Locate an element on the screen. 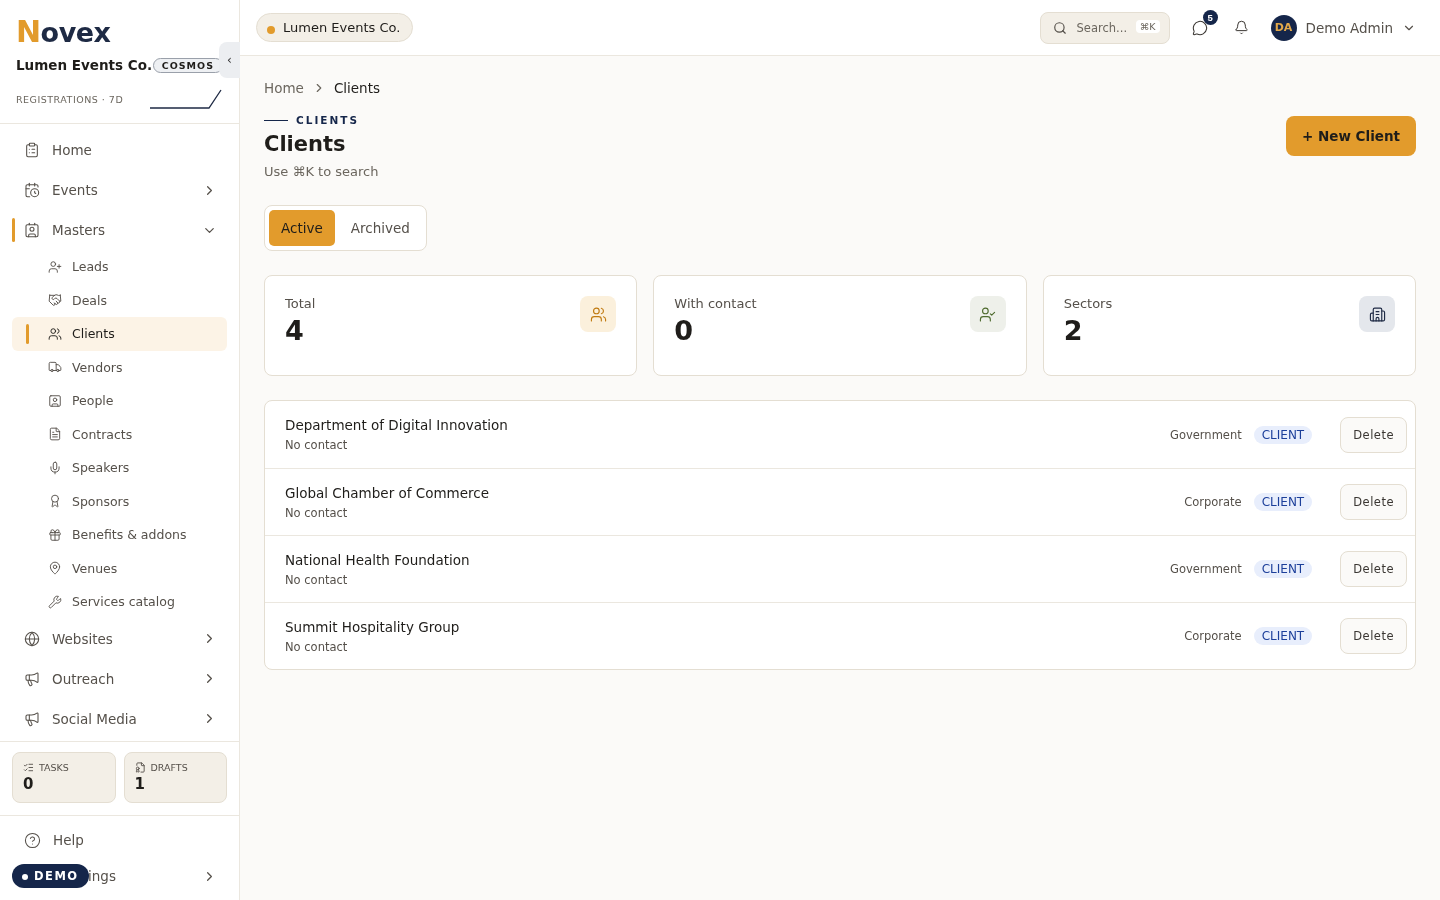 The image size is (1440, 900). counter-value: 1 is located at coordinates (140, 784).